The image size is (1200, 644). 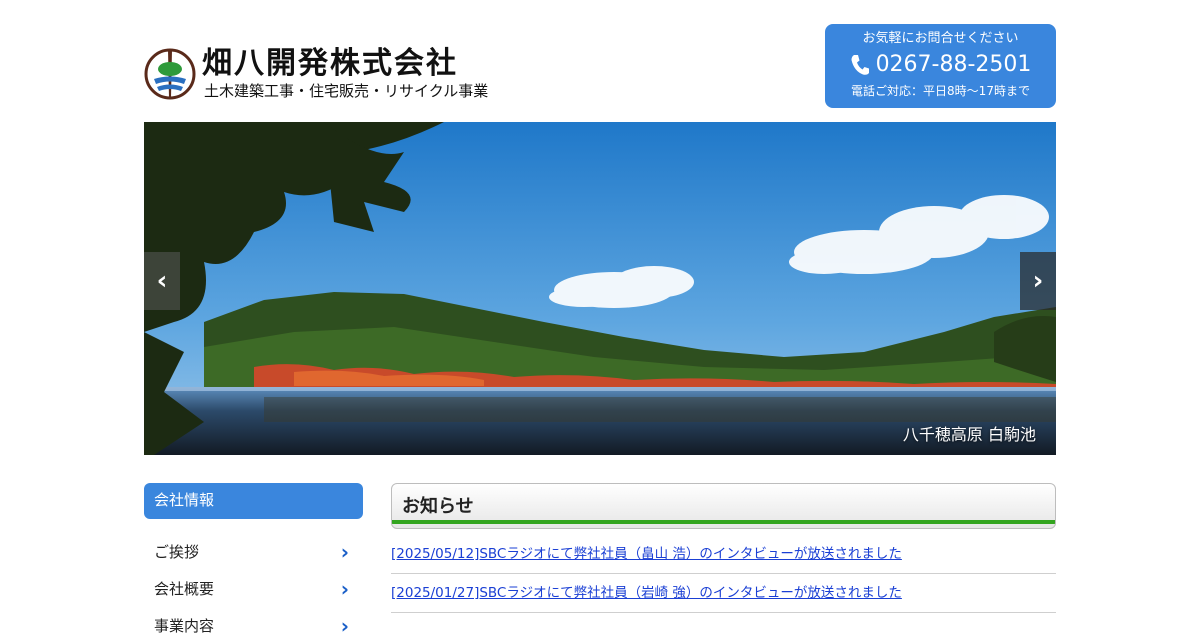 I want to click on hero-caption: 八千穂高原 白駒池, so click(x=969, y=434).